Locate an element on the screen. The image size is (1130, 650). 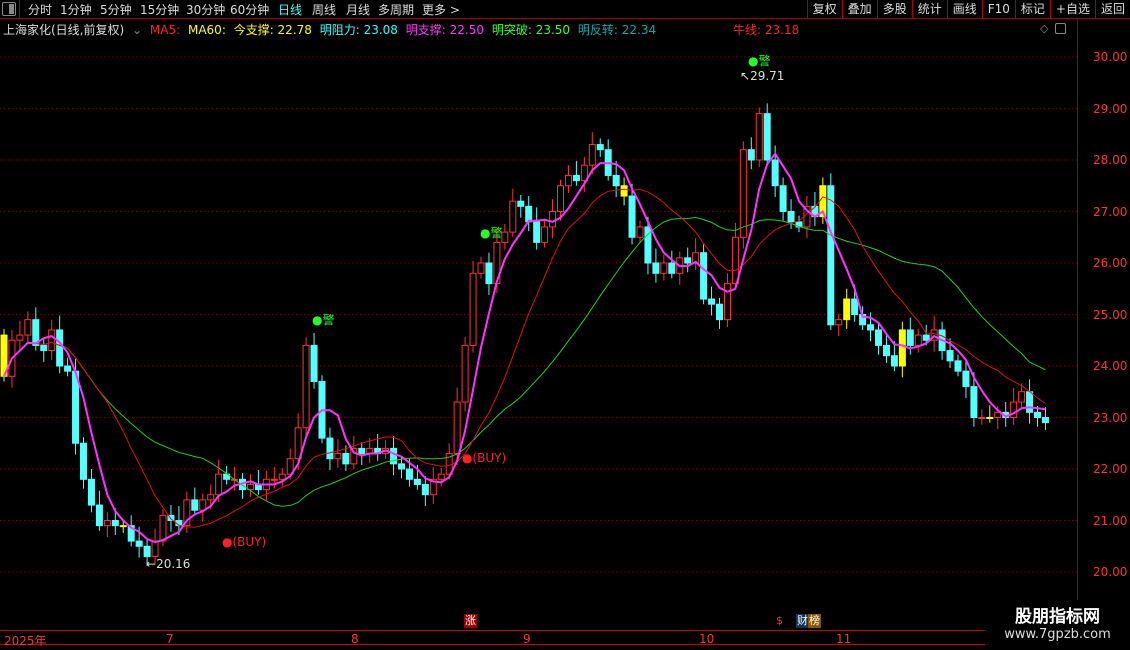
price-label: 25.00 is located at coordinates (1110, 314).